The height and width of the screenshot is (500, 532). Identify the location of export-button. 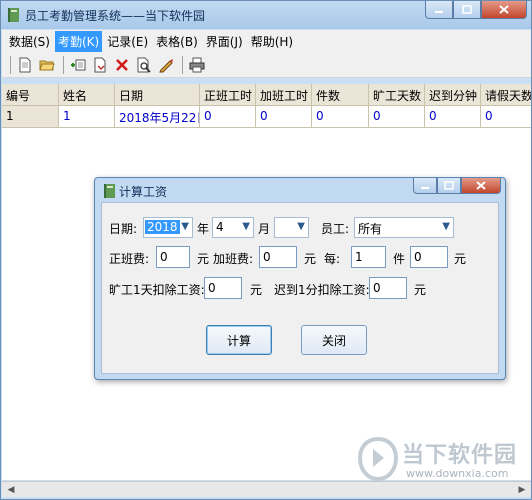
(100, 65).